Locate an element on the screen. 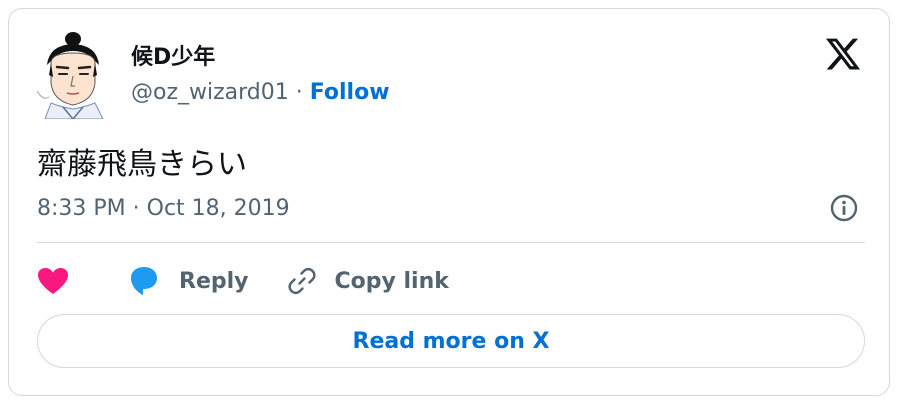  heart-icon is located at coordinates (53, 281).